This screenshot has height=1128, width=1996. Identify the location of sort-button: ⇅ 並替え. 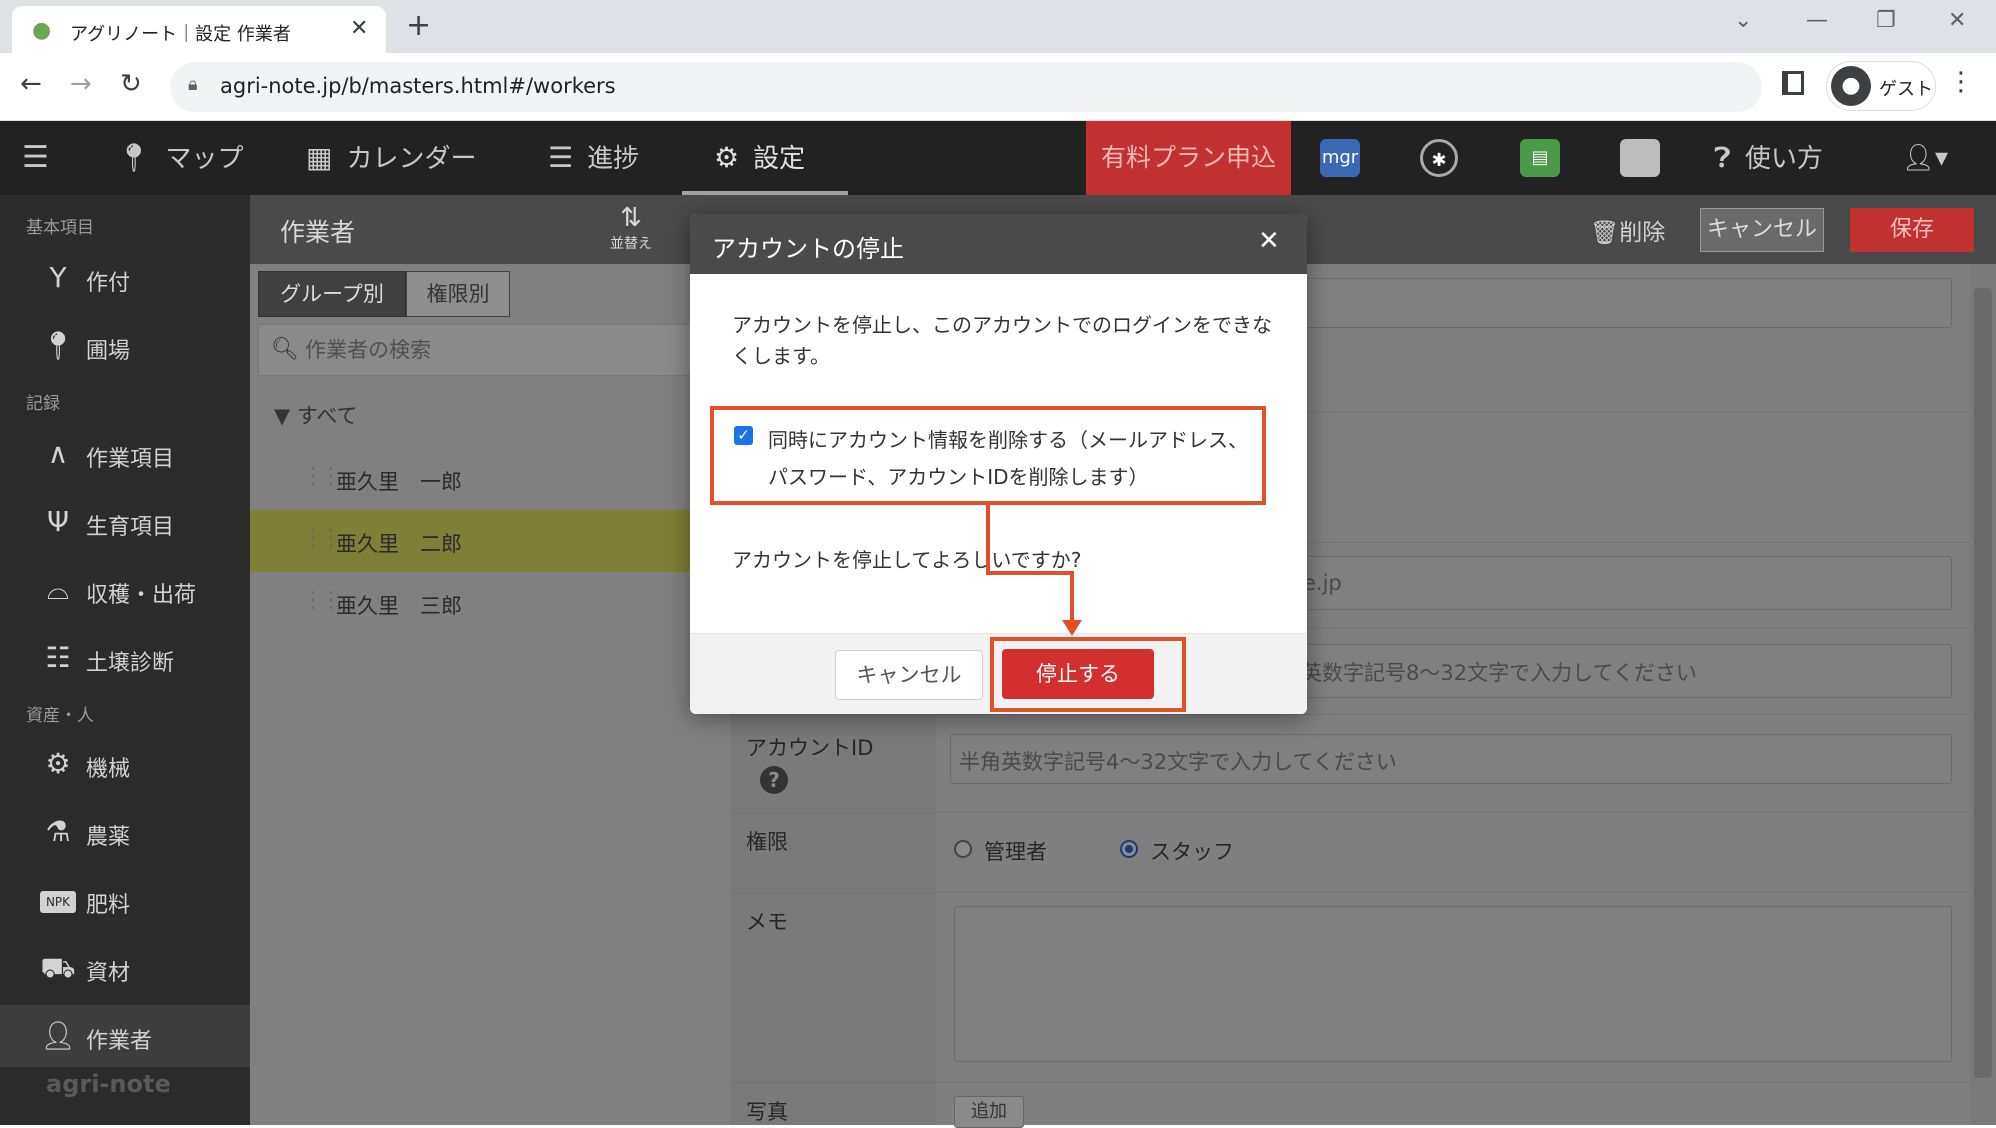
(631, 228).